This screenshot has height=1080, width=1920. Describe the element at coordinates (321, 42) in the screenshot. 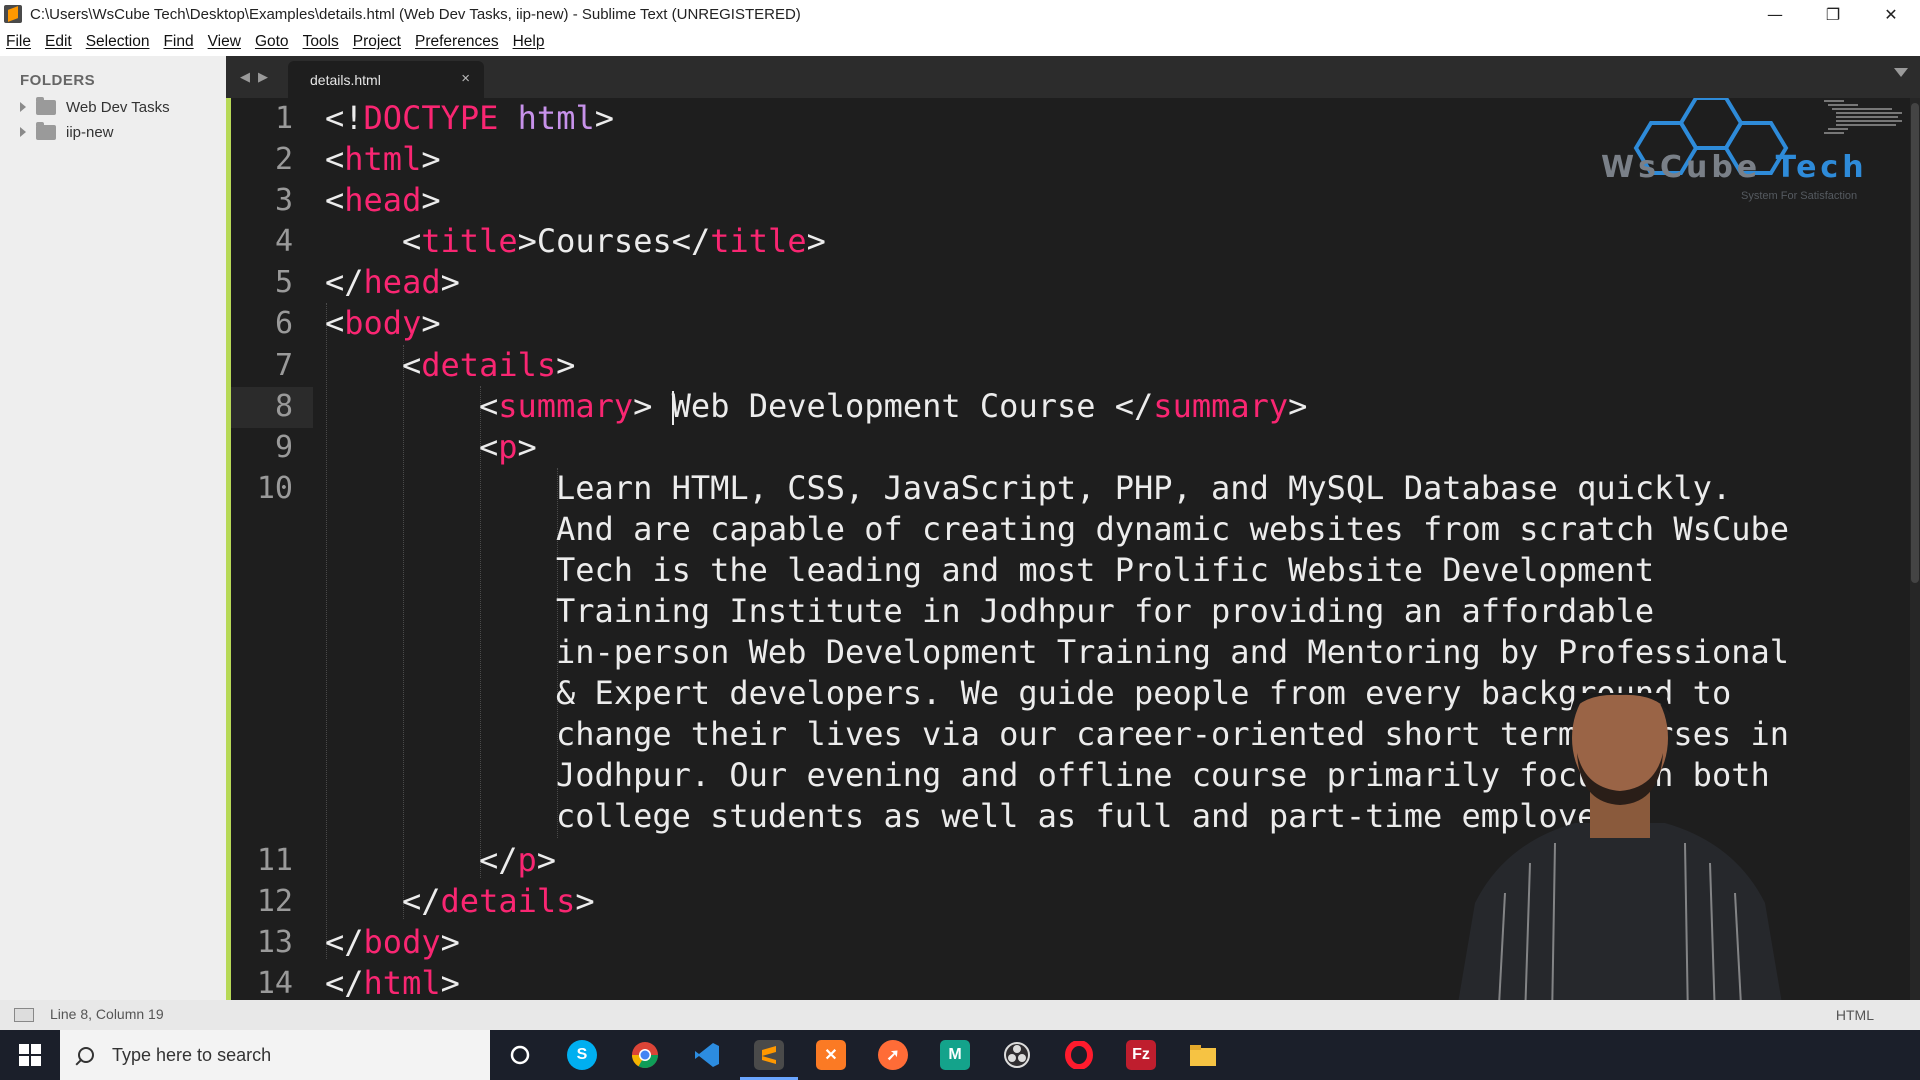

I see `menu-tools: Tools` at that location.